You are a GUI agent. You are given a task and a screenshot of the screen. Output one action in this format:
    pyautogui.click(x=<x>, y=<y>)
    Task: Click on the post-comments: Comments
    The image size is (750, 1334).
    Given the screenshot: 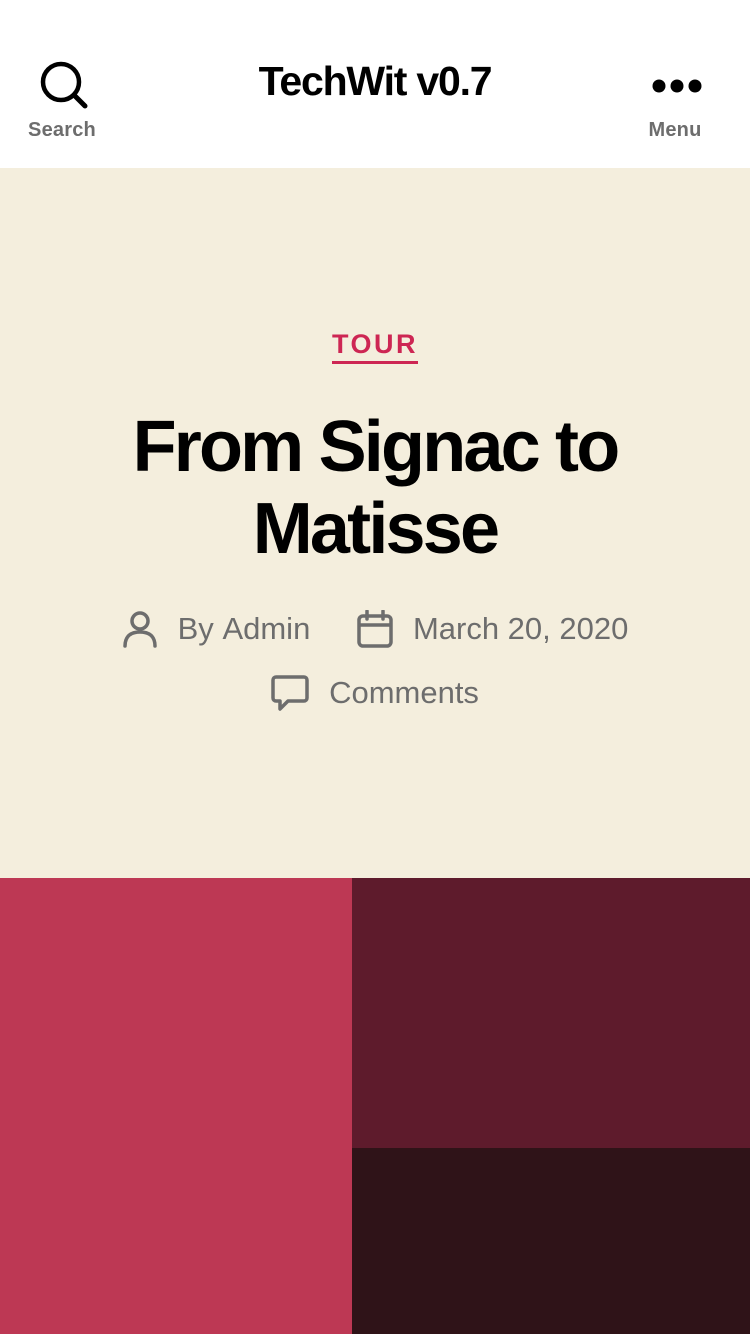 What is the action you would take?
    pyautogui.click(x=375, y=692)
    